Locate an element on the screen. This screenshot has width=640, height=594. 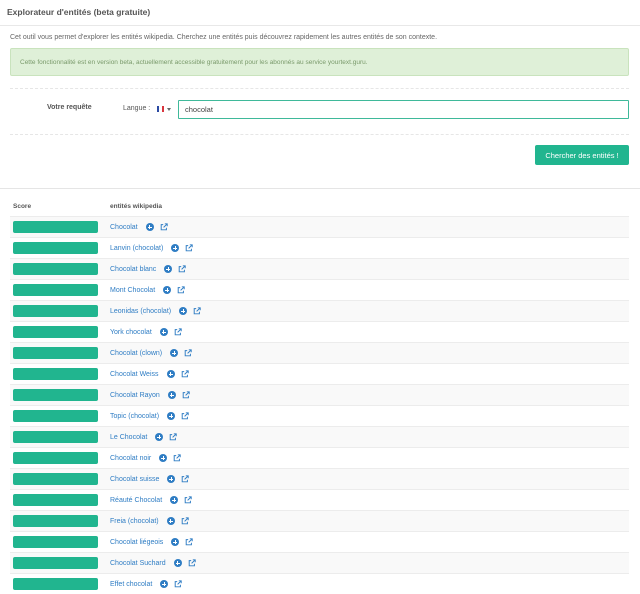
entity-link: Chocolat Suchard is located at coordinates (138, 563).